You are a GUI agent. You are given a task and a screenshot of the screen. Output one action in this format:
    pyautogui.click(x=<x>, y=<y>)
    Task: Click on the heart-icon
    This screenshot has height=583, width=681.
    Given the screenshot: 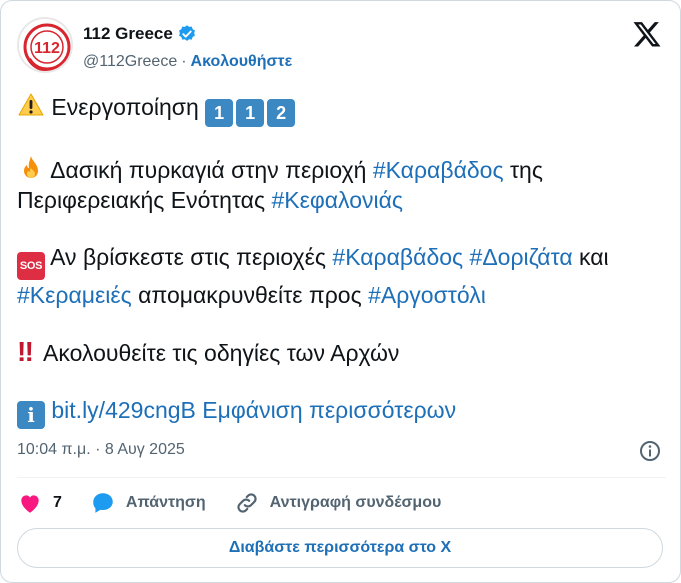 What is the action you would take?
    pyautogui.click(x=30, y=504)
    